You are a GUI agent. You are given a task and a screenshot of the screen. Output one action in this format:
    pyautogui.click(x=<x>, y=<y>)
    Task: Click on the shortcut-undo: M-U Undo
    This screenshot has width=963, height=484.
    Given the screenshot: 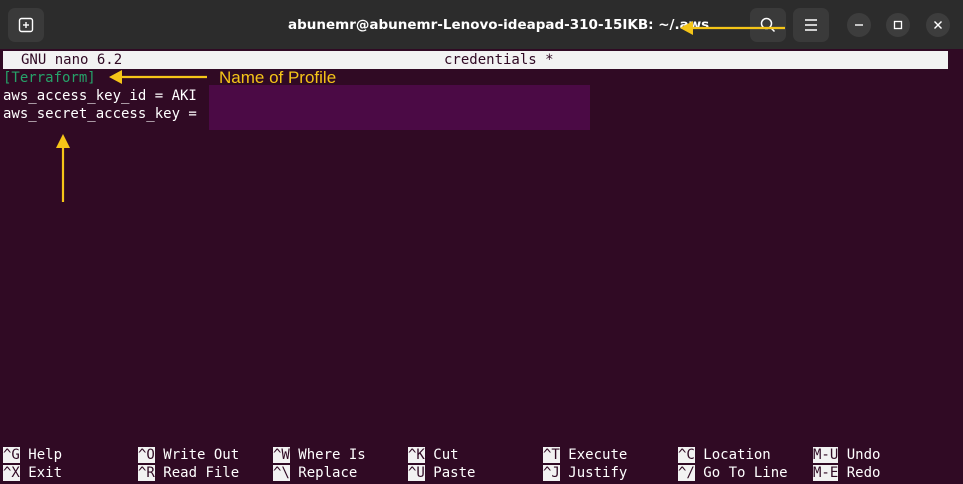 What is the action you would take?
    pyautogui.click(x=846, y=455)
    